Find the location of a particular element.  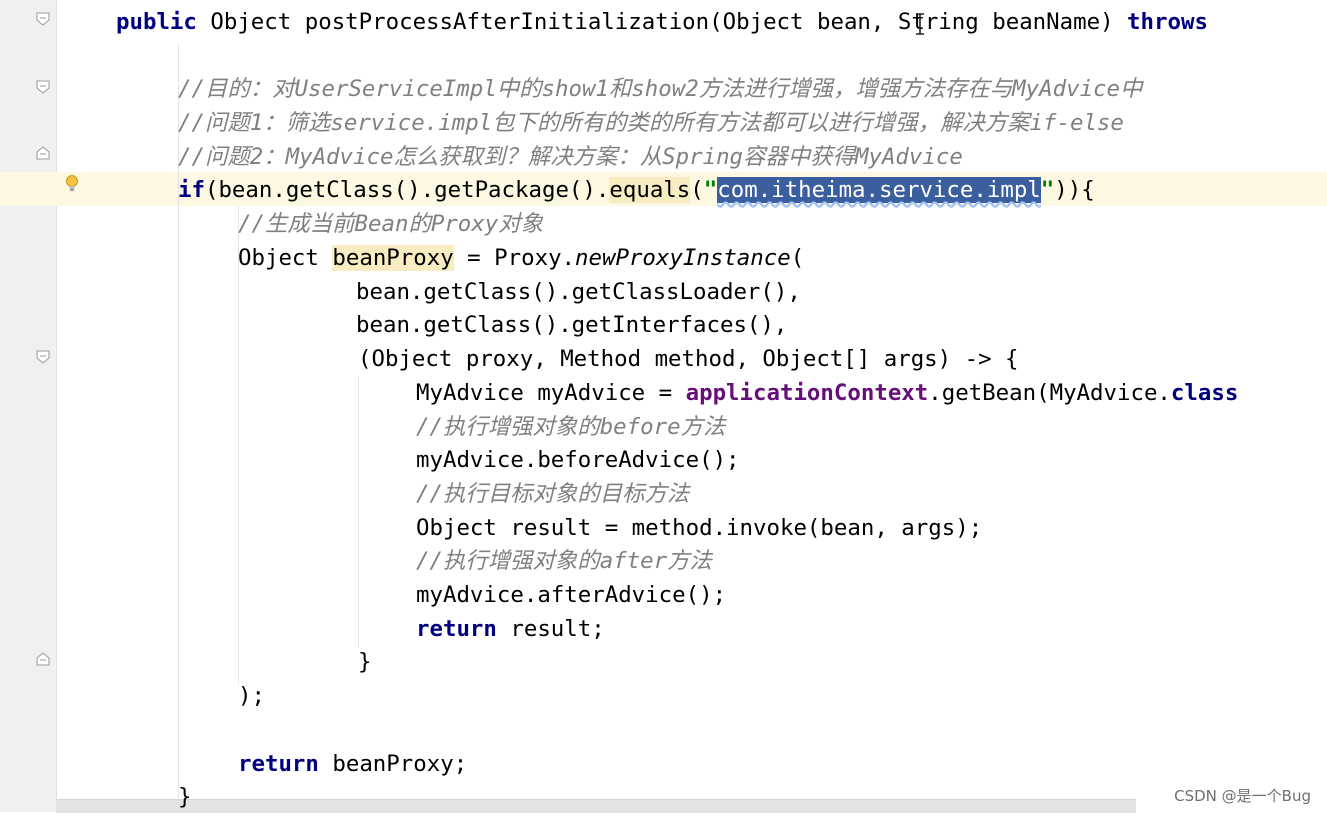

code-line: bean.getClass().getClassLoader(), is located at coordinates (578, 292).